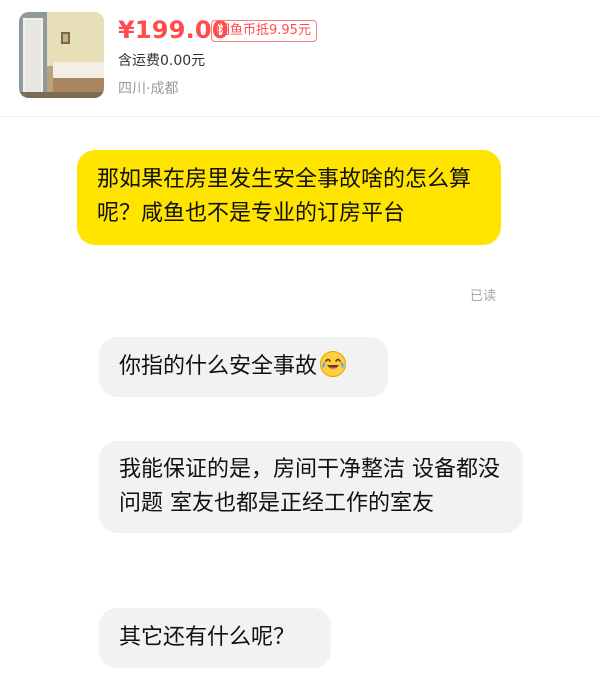 This screenshot has width=600, height=692. Describe the element at coordinates (483, 296) in the screenshot. I see `read-status: 已读` at that location.